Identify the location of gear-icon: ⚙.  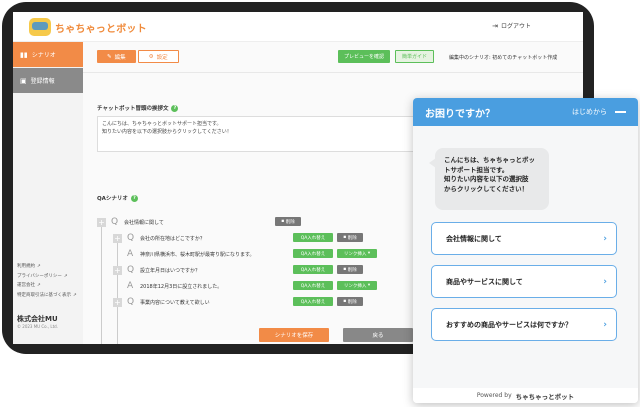
(151, 56).